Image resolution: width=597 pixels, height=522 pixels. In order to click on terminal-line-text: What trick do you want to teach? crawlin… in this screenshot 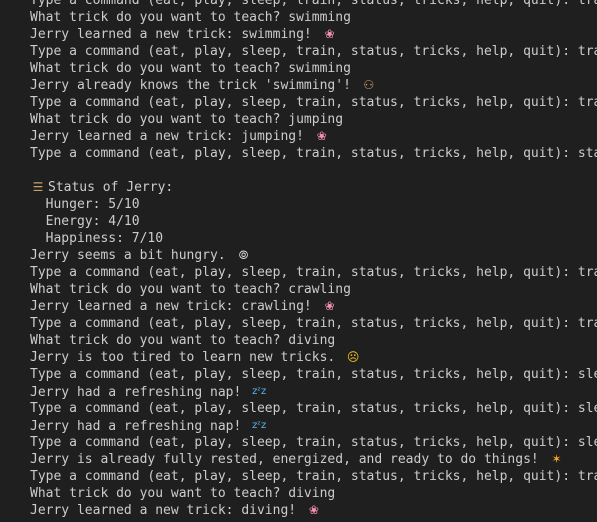, I will do `click(190, 289)`.